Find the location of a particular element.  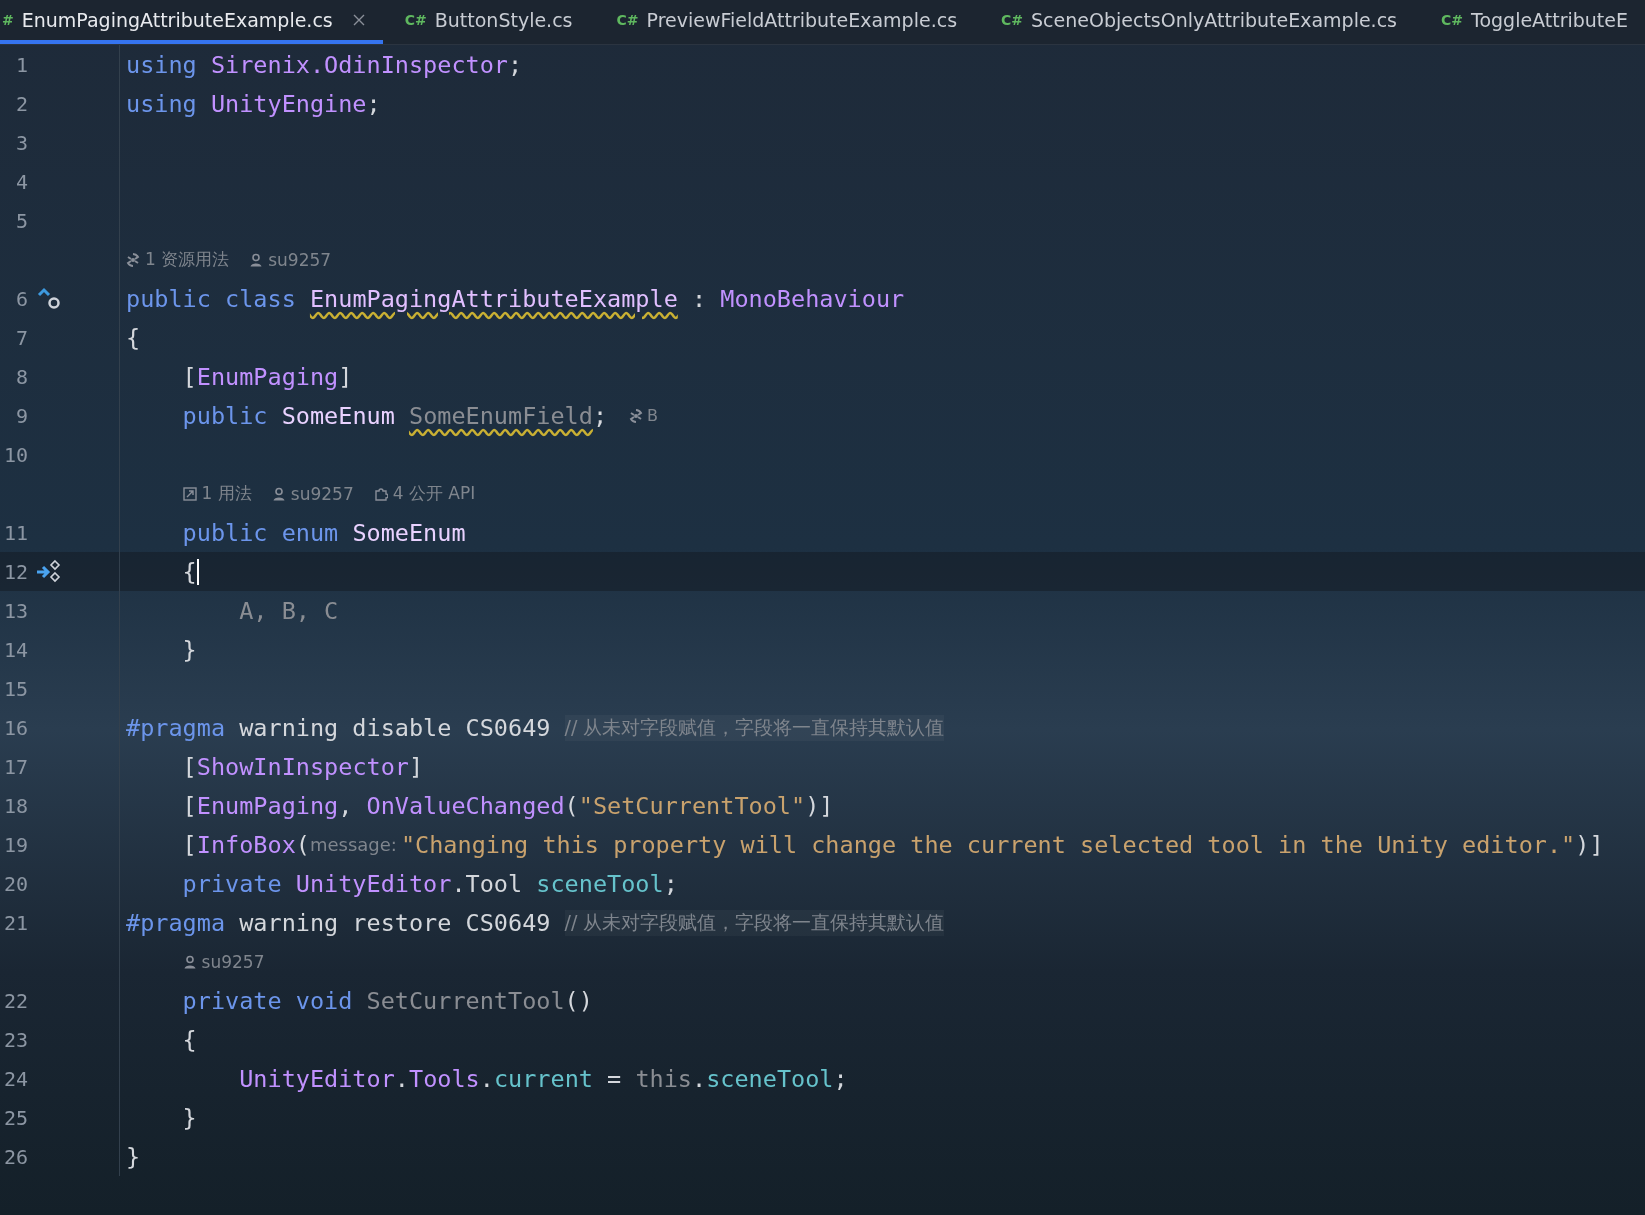

string-literal: "Changing this property will change the current selected tool in the Unity editor." is located at coordinates (988, 844).